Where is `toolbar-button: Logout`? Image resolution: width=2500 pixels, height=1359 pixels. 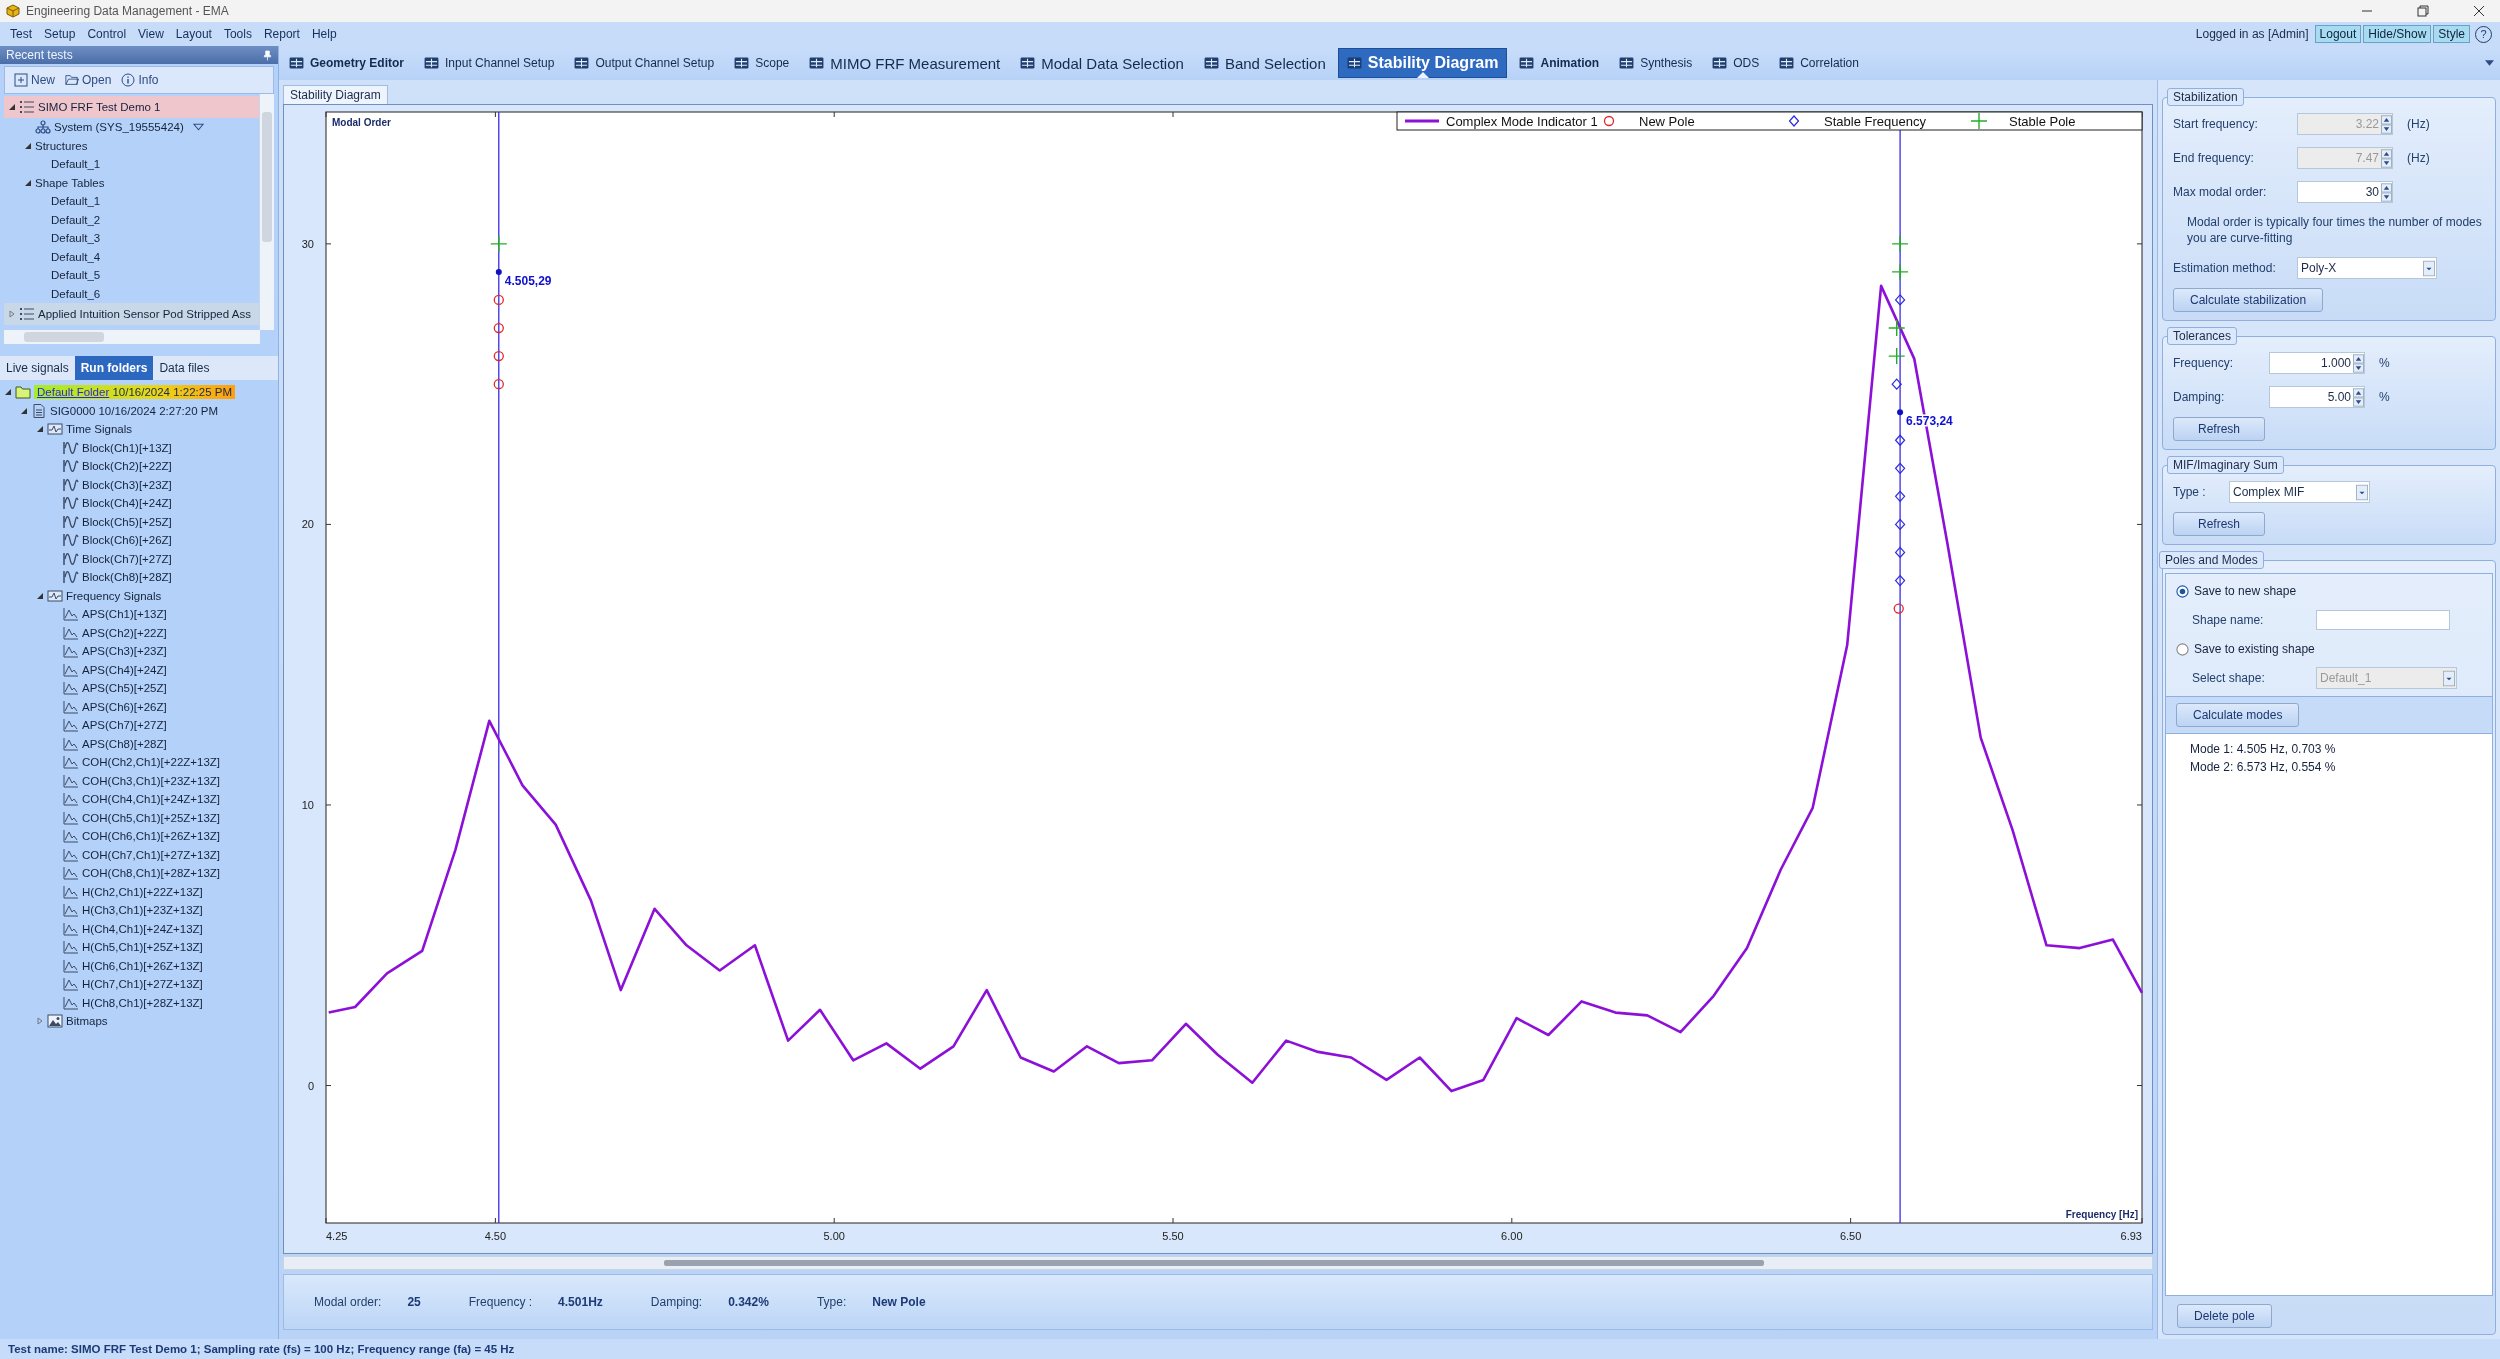 toolbar-button: Logout is located at coordinates (2338, 34).